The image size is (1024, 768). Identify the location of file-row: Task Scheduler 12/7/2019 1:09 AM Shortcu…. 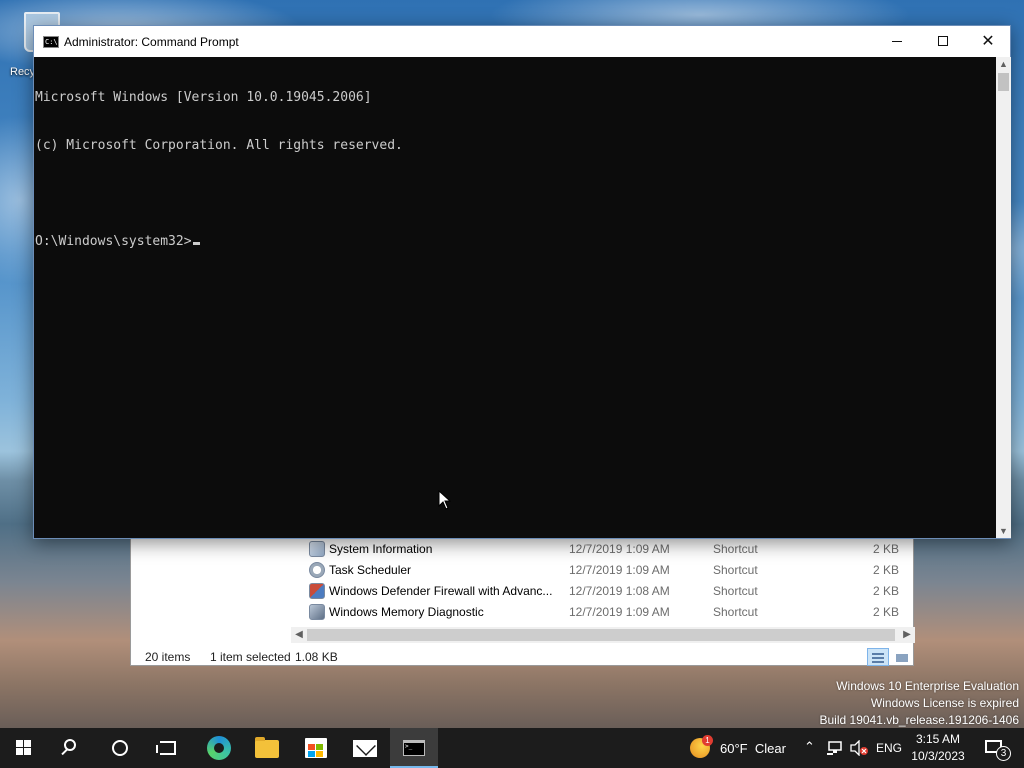
(523, 570).